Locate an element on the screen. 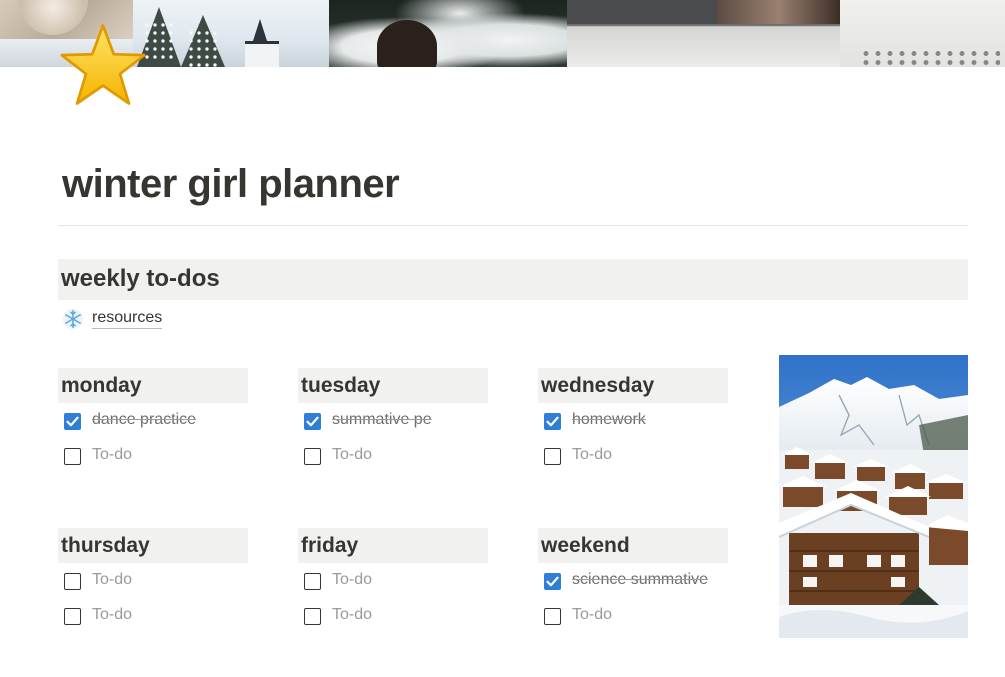  day-tuesday: tuesday summative pe To-do is located at coordinates (393, 420).